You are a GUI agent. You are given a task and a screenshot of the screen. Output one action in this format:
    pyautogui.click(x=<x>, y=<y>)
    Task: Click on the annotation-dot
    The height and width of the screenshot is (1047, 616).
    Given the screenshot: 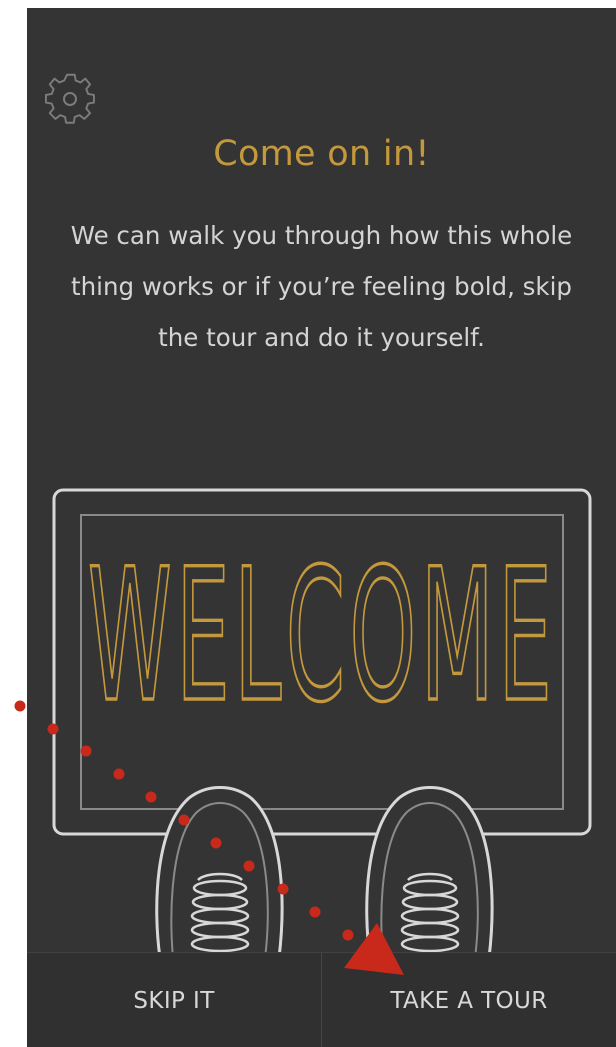 What is the action you would take?
    pyautogui.click(x=20, y=706)
    